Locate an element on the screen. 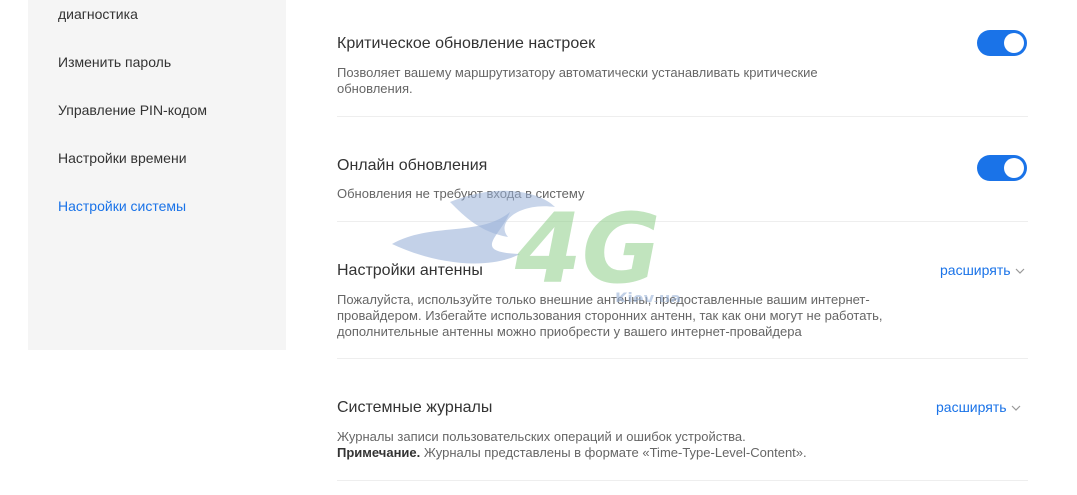 Image resolution: width=1077 pixels, height=495 pixels. antenna-expand-label: расширять is located at coordinates (975, 270).